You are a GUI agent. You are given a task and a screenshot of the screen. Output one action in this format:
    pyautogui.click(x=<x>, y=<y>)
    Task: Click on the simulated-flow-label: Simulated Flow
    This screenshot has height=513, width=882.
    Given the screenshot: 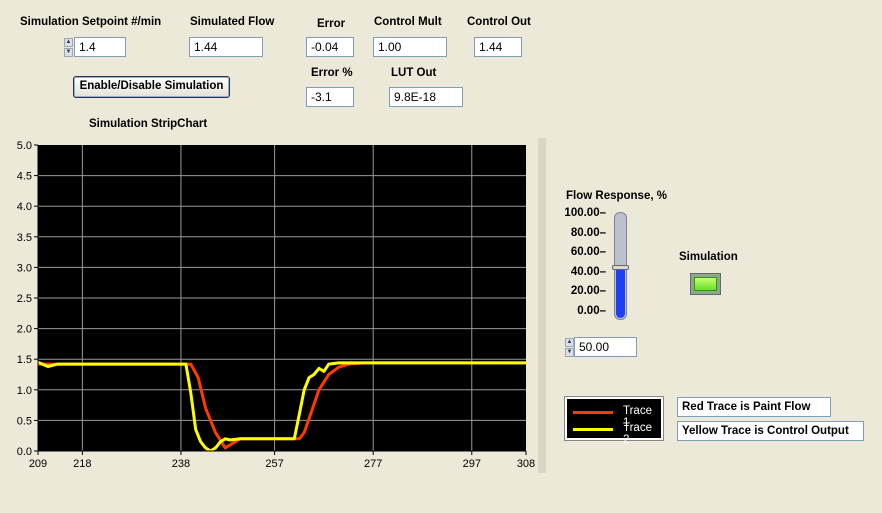 What is the action you would take?
    pyautogui.click(x=232, y=22)
    